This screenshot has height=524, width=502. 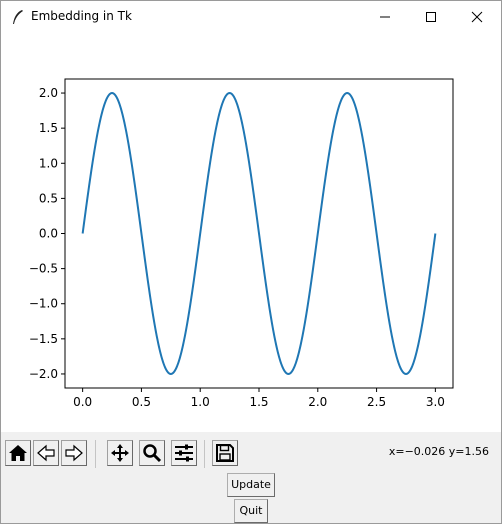 I want to click on maximize-icon, so click(x=431, y=17).